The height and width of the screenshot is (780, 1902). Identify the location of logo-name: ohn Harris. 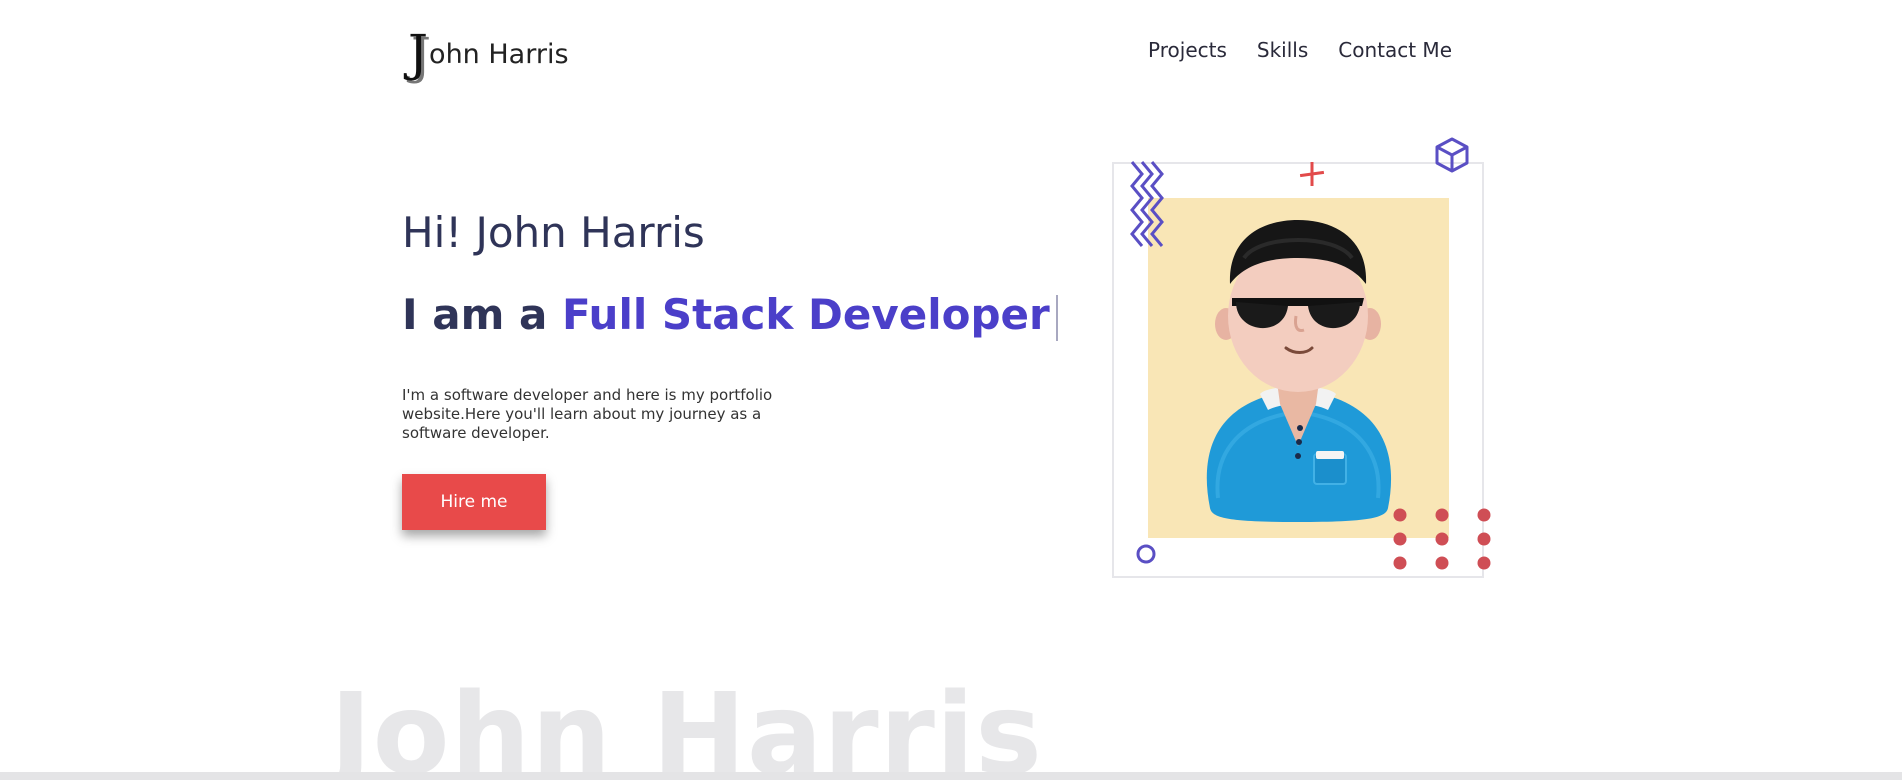
(499, 54).